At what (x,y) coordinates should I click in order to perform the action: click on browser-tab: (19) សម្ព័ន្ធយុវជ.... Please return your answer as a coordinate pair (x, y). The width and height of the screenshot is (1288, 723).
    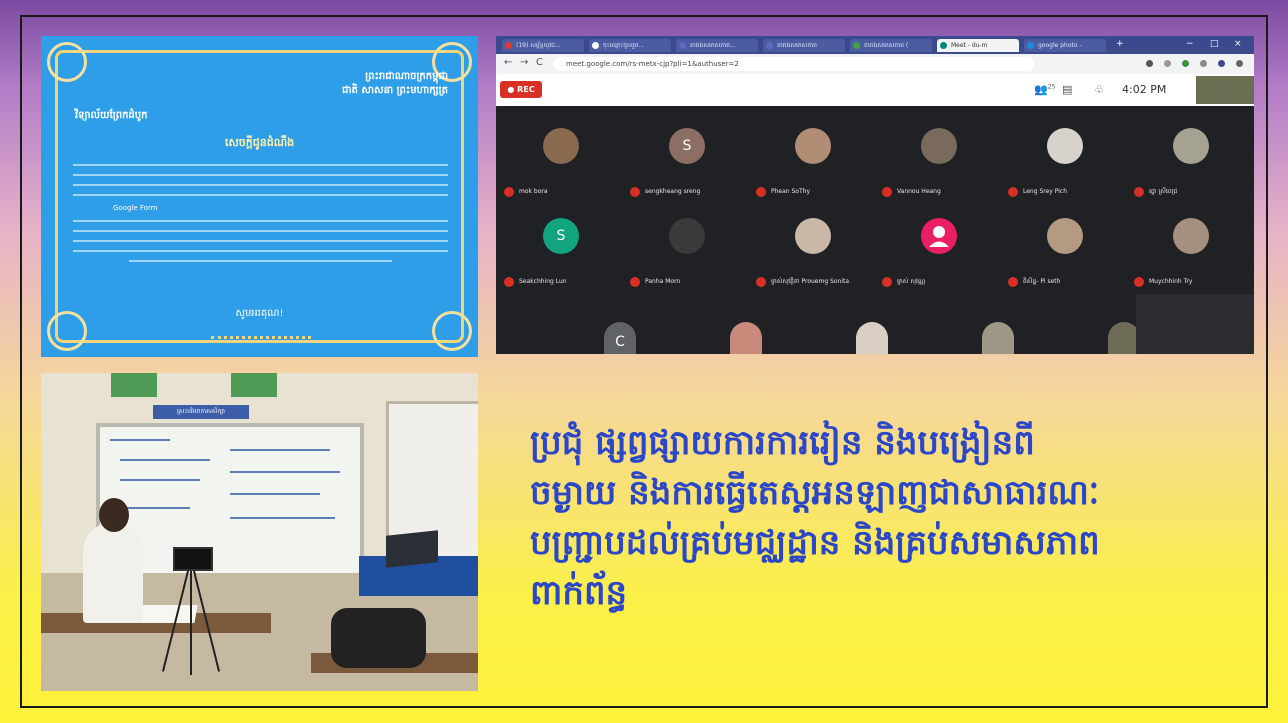
    Looking at the image, I should click on (543, 45).